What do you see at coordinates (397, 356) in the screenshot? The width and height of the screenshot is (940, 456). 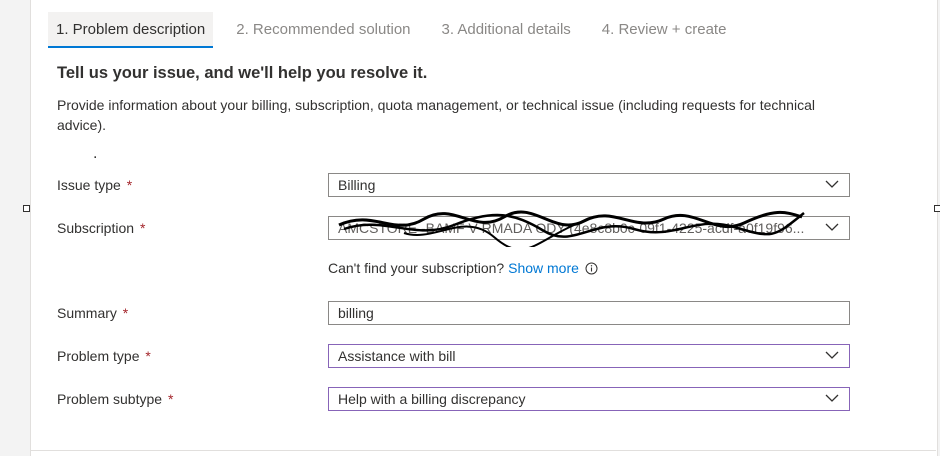 I see `problem-type-value: Assistance with bill` at bounding box center [397, 356].